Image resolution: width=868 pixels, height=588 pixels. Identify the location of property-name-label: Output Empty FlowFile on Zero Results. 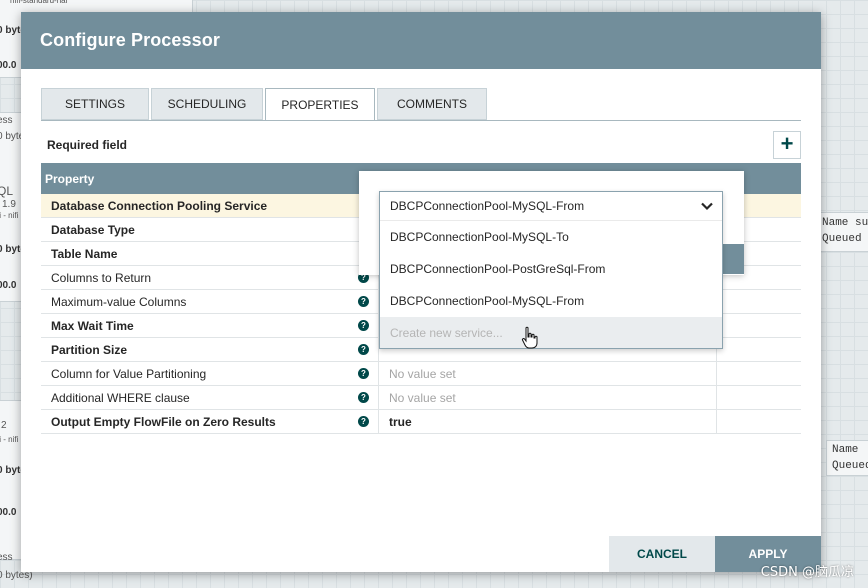
(163, 421).